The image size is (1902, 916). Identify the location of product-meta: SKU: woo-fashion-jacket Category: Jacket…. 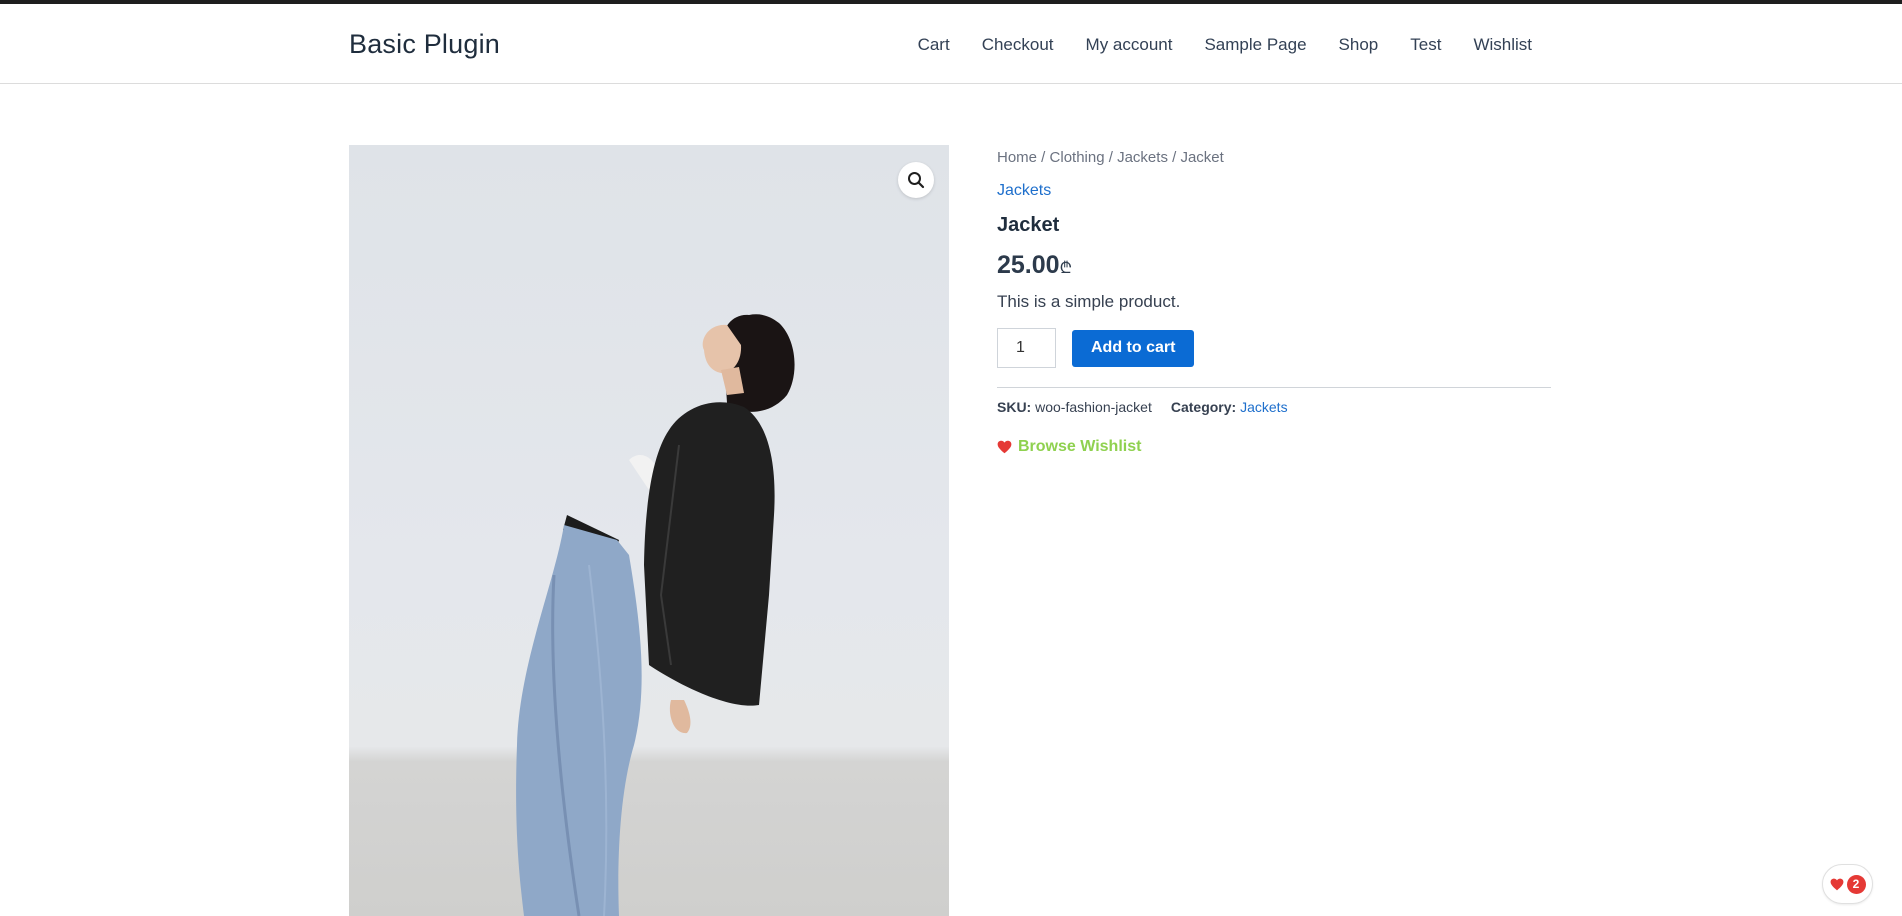
(1274, 407).